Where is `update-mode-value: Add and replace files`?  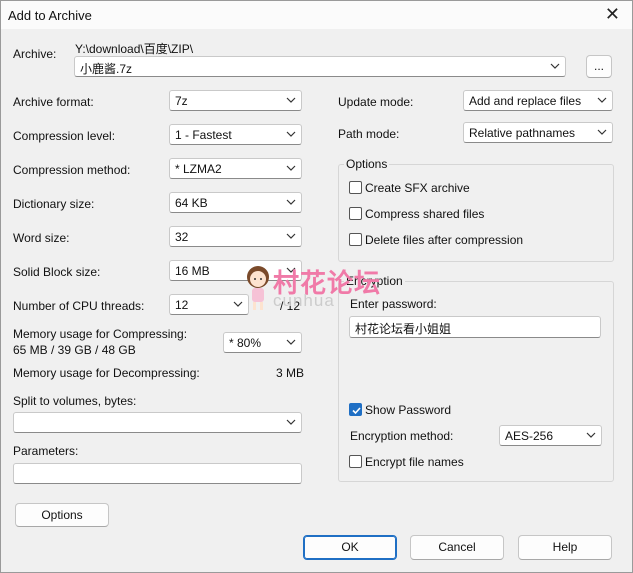
update-mode-value: Add and replace files is located at coordinates (525, 101).